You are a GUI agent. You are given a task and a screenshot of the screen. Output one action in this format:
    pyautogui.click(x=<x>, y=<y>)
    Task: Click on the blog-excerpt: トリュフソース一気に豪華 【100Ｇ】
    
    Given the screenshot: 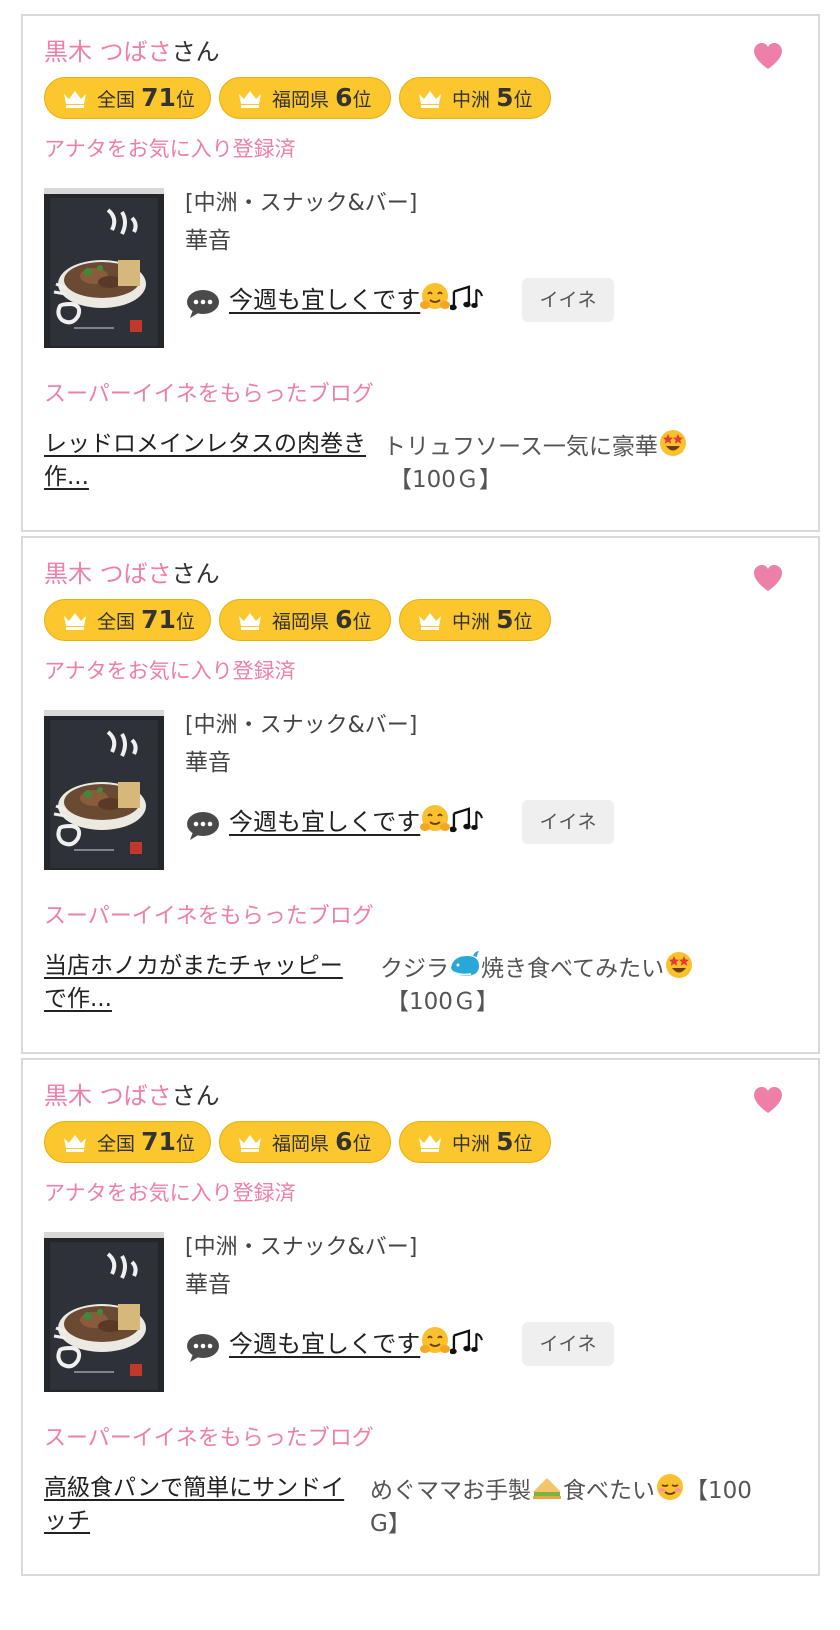 What is the action you would take?
    pyautogui.click(x=535, y=462)
    